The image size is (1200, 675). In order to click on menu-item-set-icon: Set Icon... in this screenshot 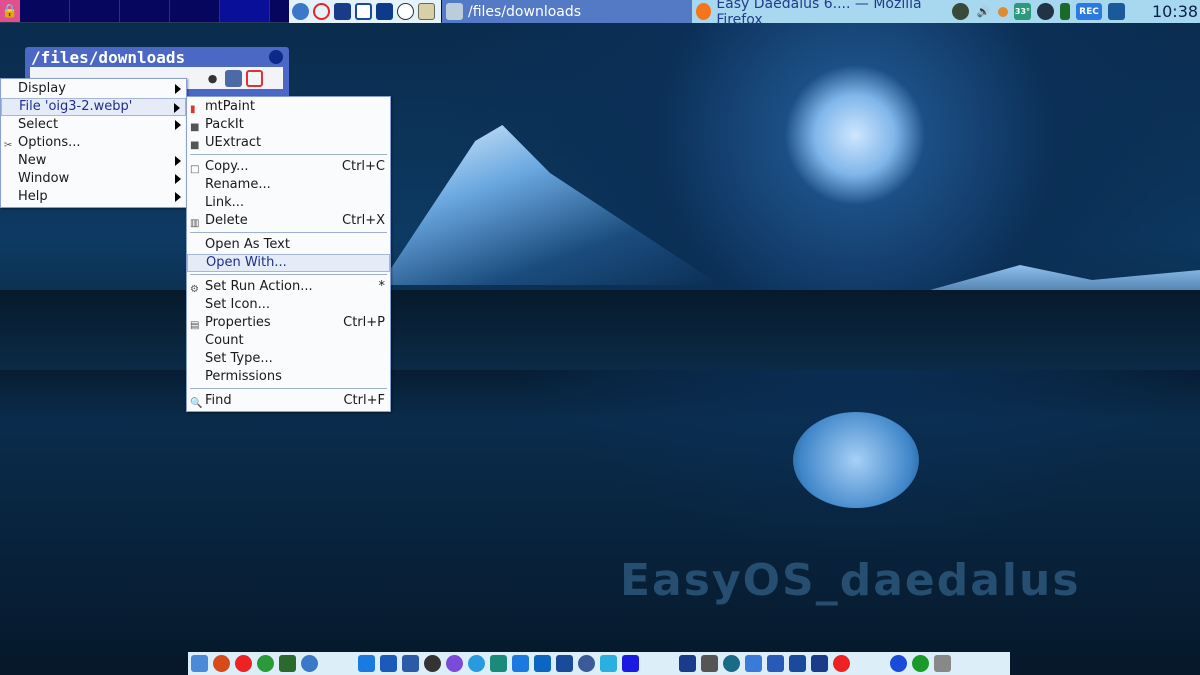, I will do `click(288, 305)`.